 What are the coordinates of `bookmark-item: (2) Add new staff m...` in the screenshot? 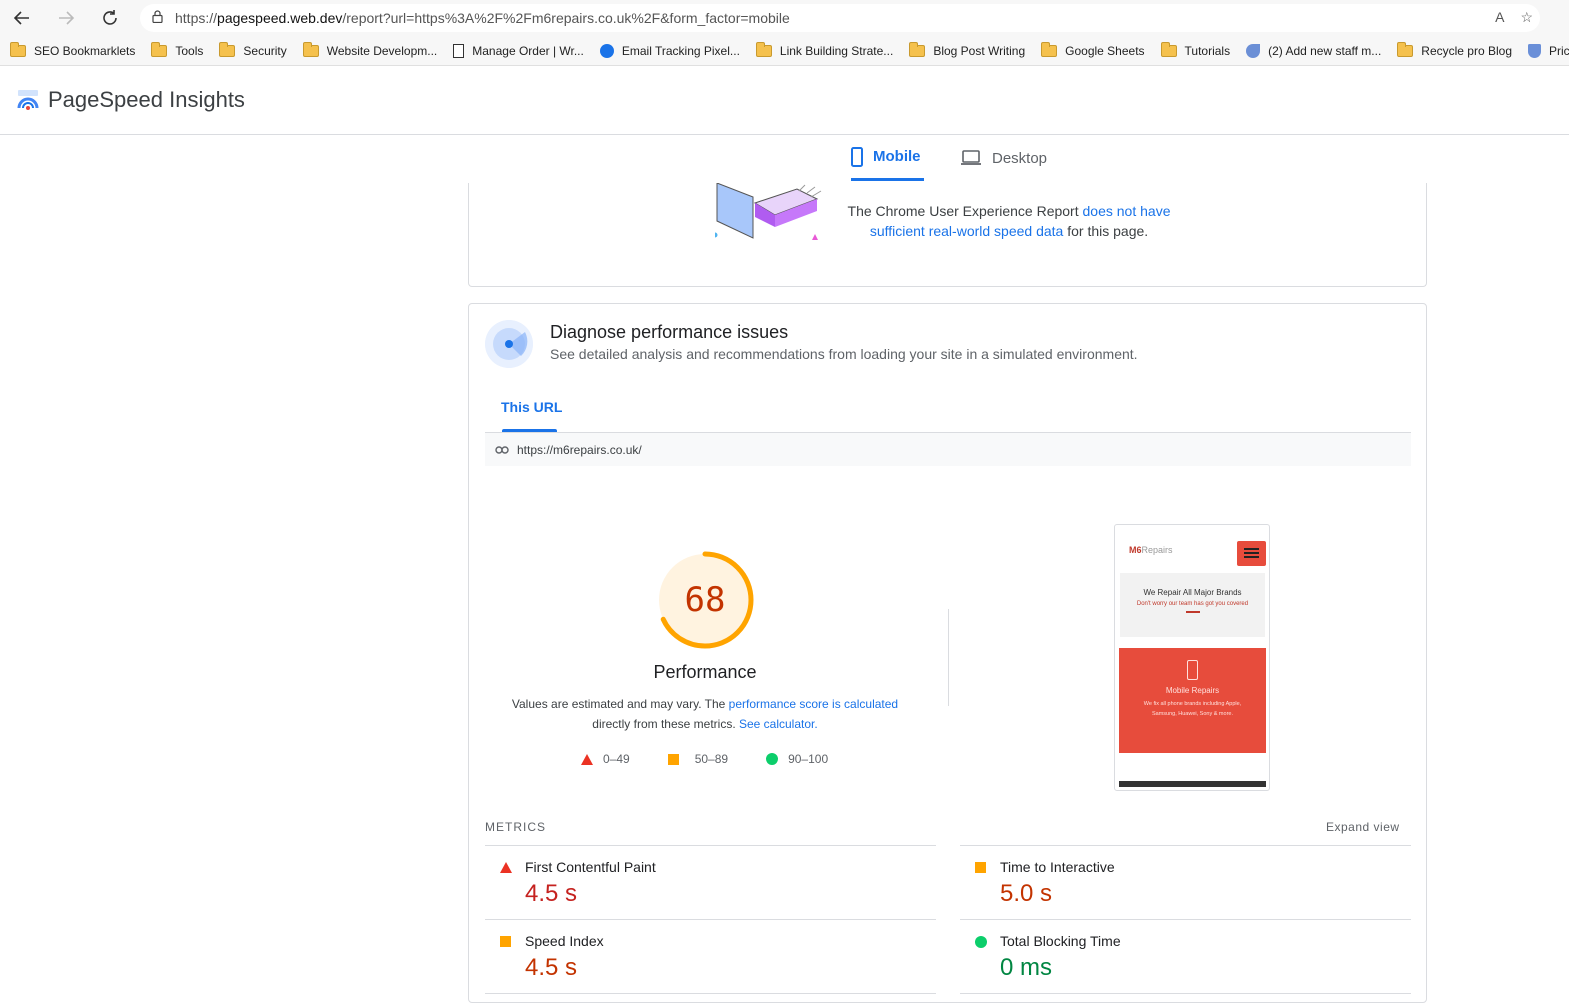 It's located at (1313, 50).